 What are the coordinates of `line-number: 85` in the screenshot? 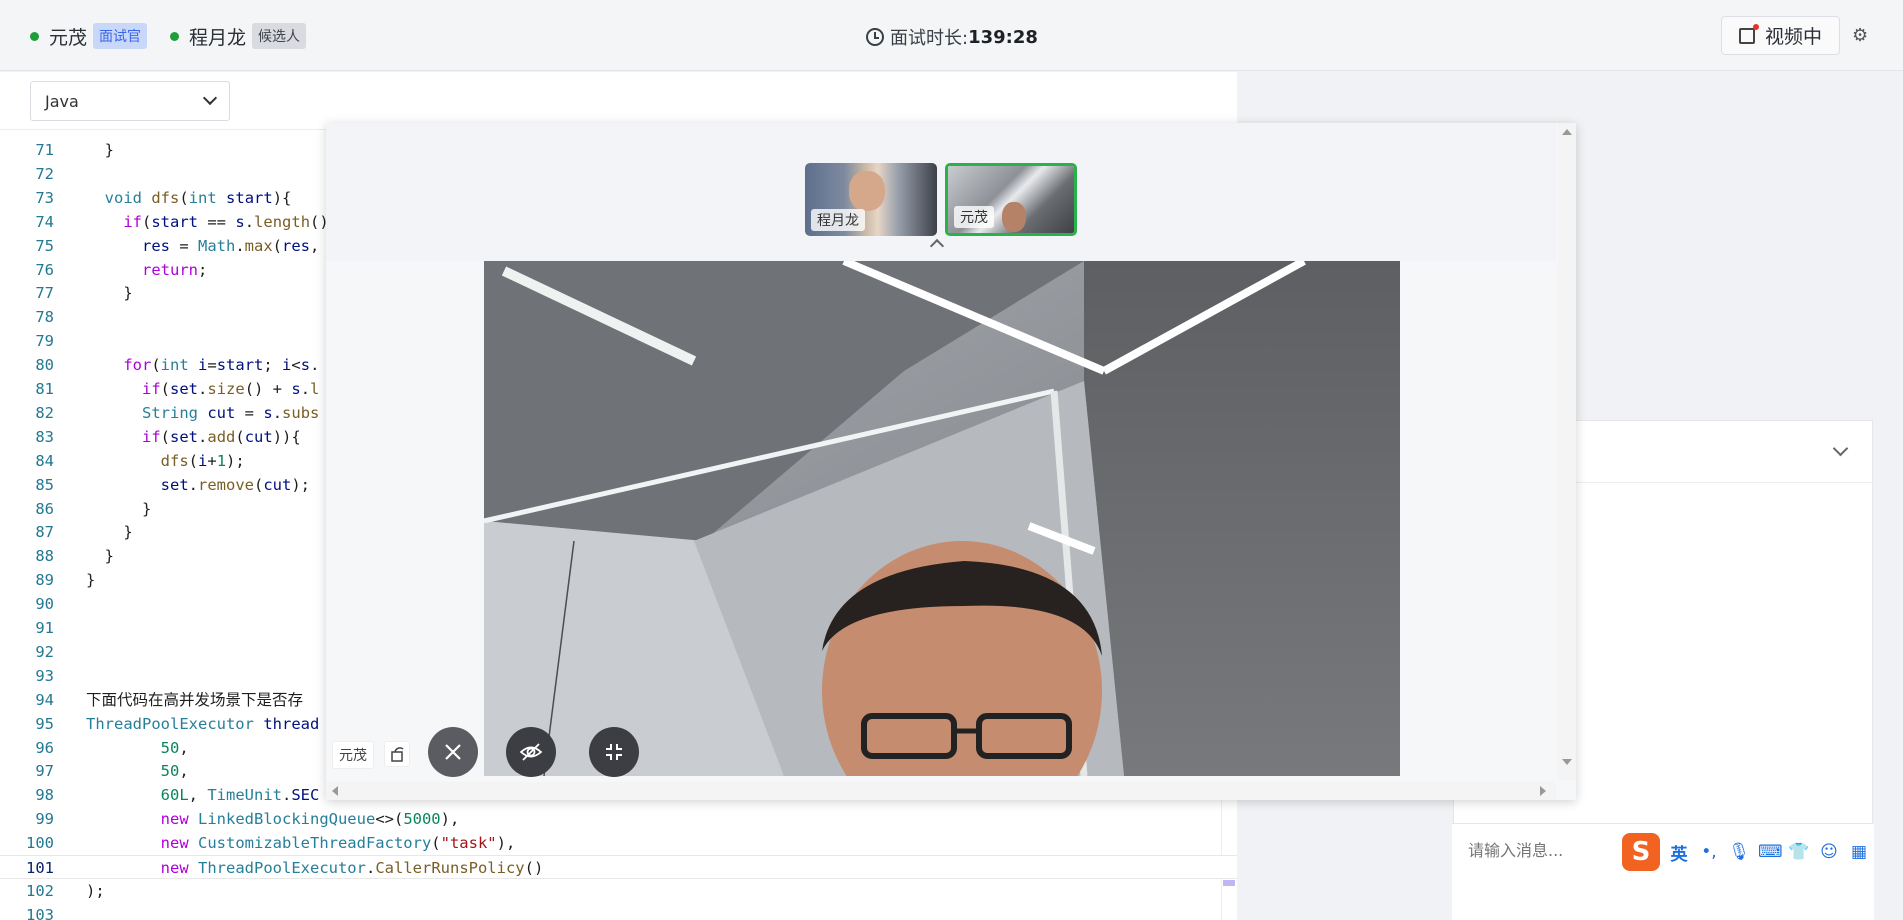 It's located at (44, 484).